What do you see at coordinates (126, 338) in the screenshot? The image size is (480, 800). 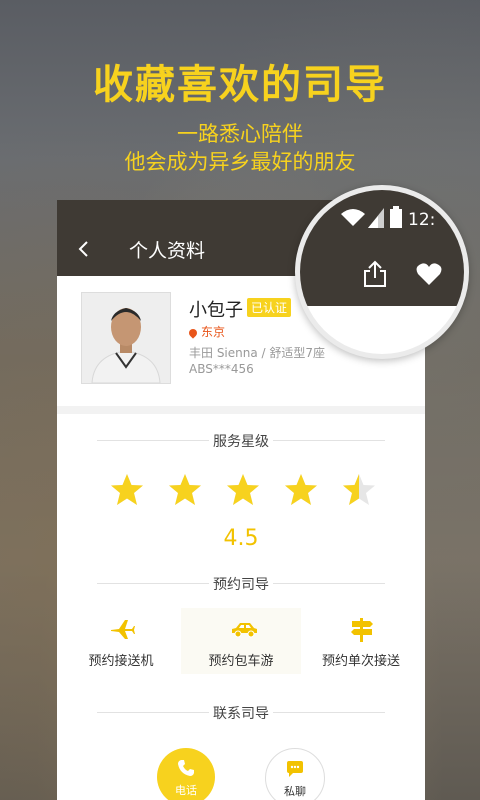 I see `avatar` at bounding box center [126, 338].